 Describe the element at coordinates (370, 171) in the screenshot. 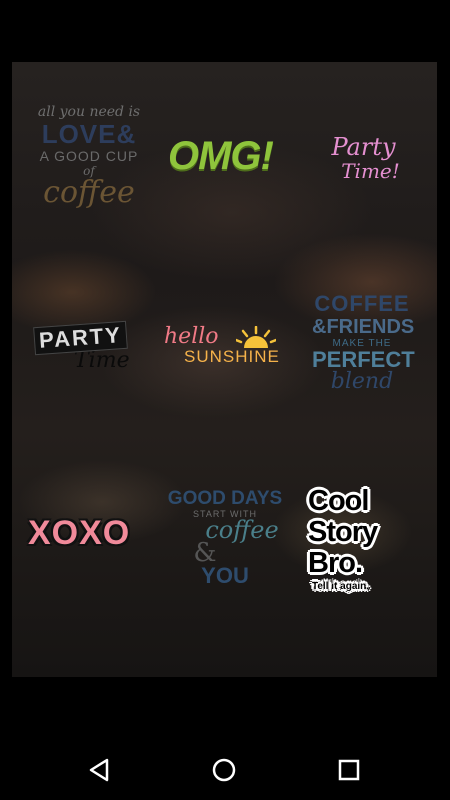

I see `sticker-party-pink-line2: Time!` at that location.